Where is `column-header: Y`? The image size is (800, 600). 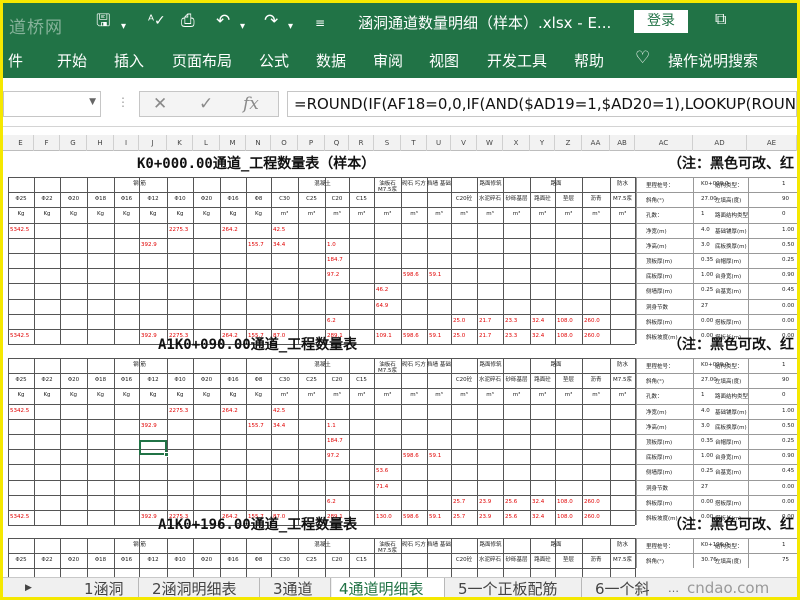
column-header: Y is located at coordinates (542, 143).